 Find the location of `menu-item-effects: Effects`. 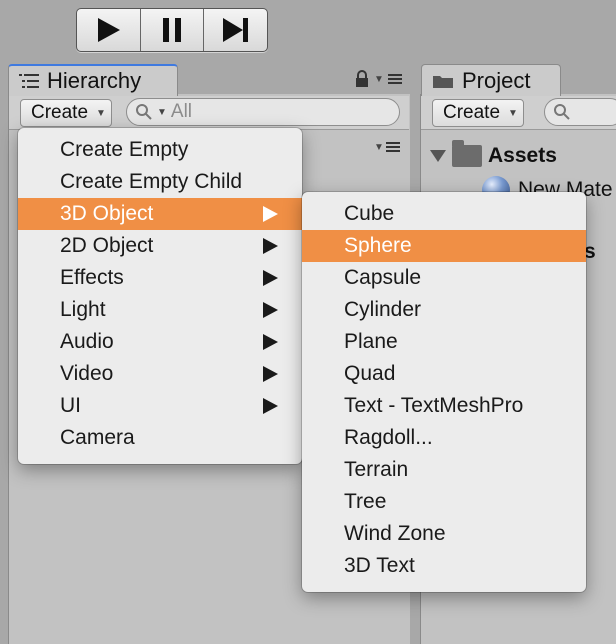

menu-item-effects: Effects is located at coordinates (160, 278).